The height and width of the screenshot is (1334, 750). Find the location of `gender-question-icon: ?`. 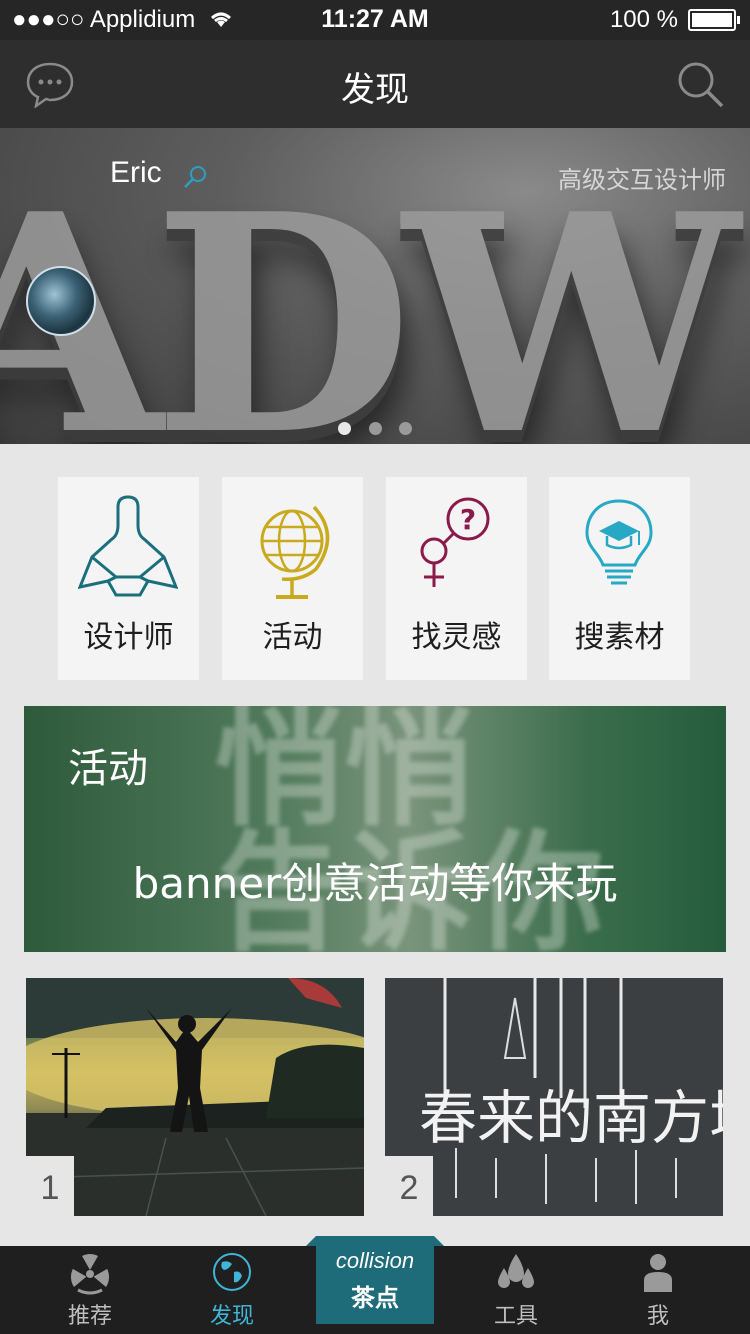

gender-question-icon: ? is located at coordinates (455, 542).